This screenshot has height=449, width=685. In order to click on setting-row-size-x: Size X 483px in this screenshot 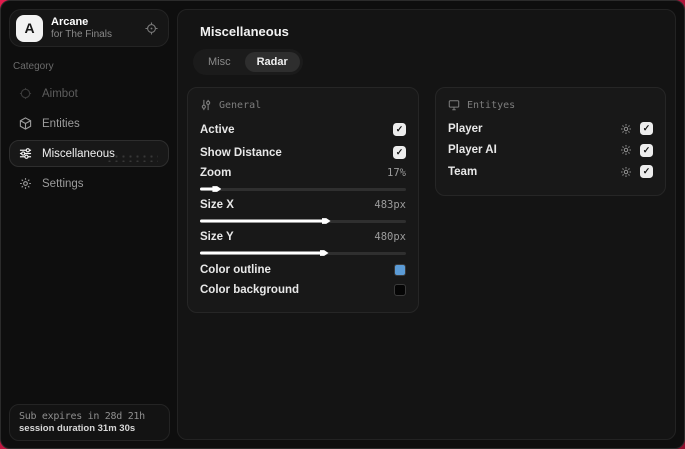, I will do `click(303, 205)`.